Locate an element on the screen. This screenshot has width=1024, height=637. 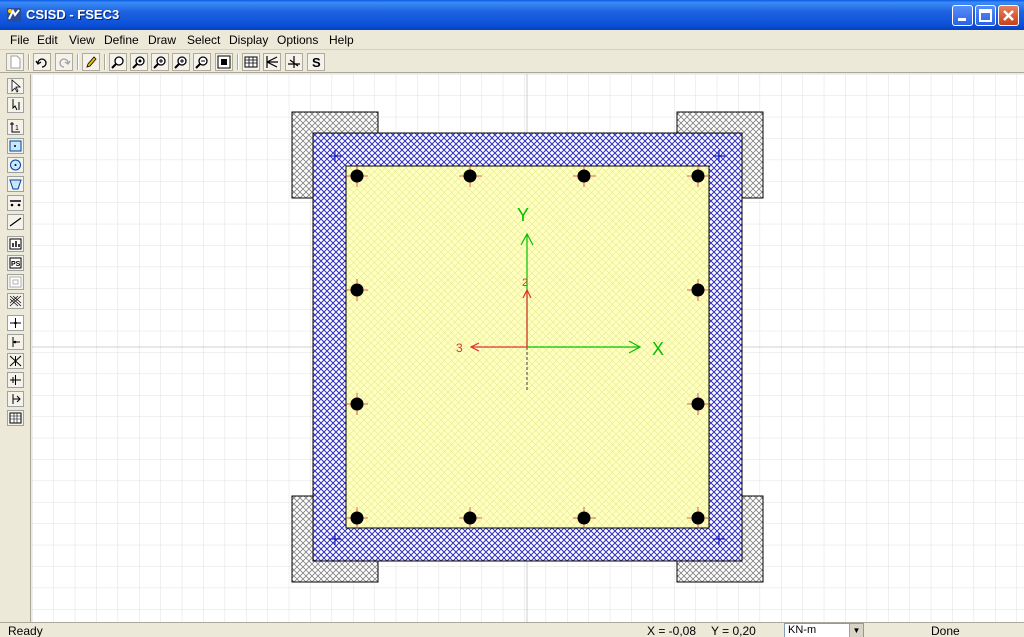
menu-draw: Draw is located at coordinates (162, 40).